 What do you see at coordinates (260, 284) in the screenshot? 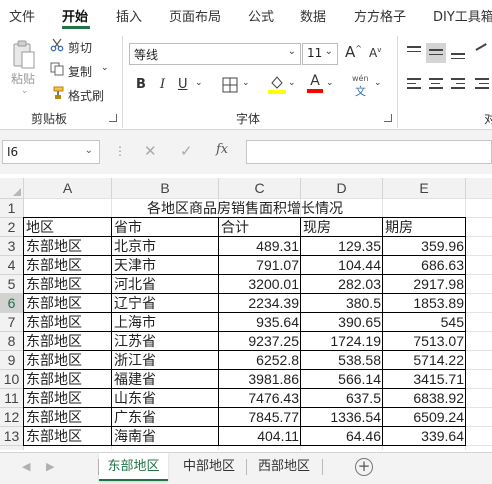
I see `table-cell: 3200.01` at bounding box center [260, 284].